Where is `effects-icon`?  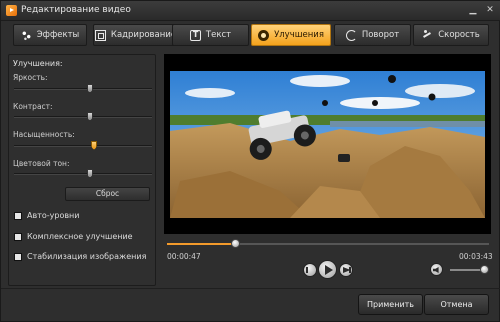 effects-icon is located at coordinates (26, 35).